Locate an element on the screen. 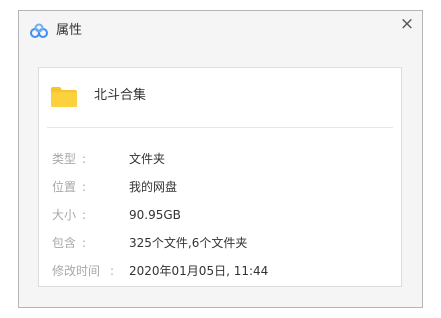  file-name: 北斗合集 is located at coordinates (120, 95).